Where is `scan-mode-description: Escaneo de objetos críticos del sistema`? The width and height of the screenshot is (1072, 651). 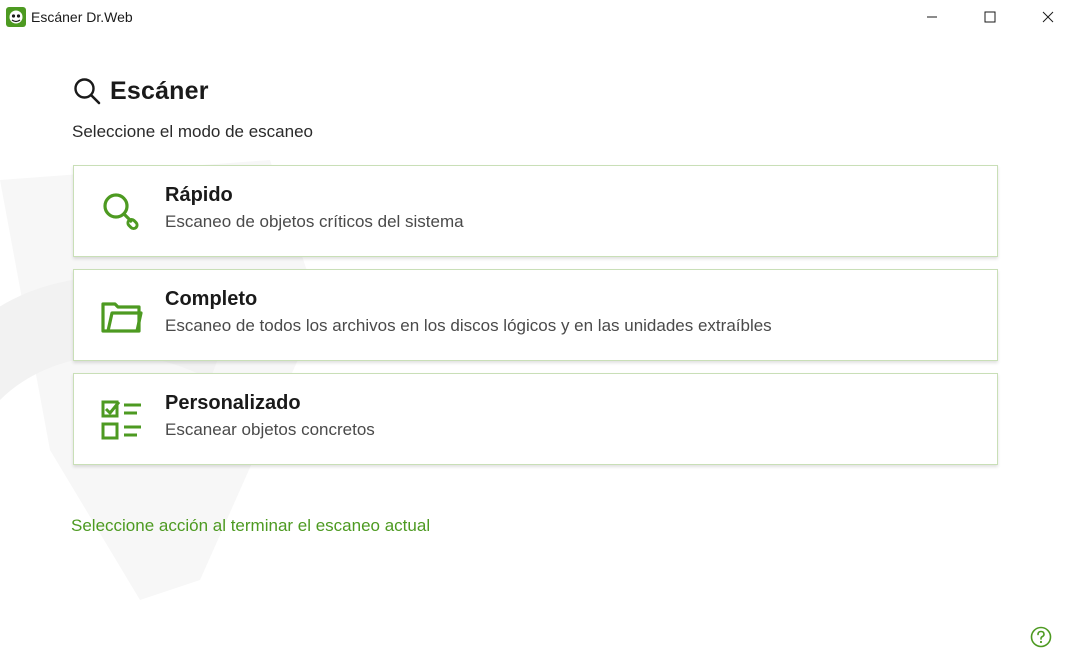
scan-mode-description: Escaneo de objetos críticos del sistema is located at coordinates (314, 221).